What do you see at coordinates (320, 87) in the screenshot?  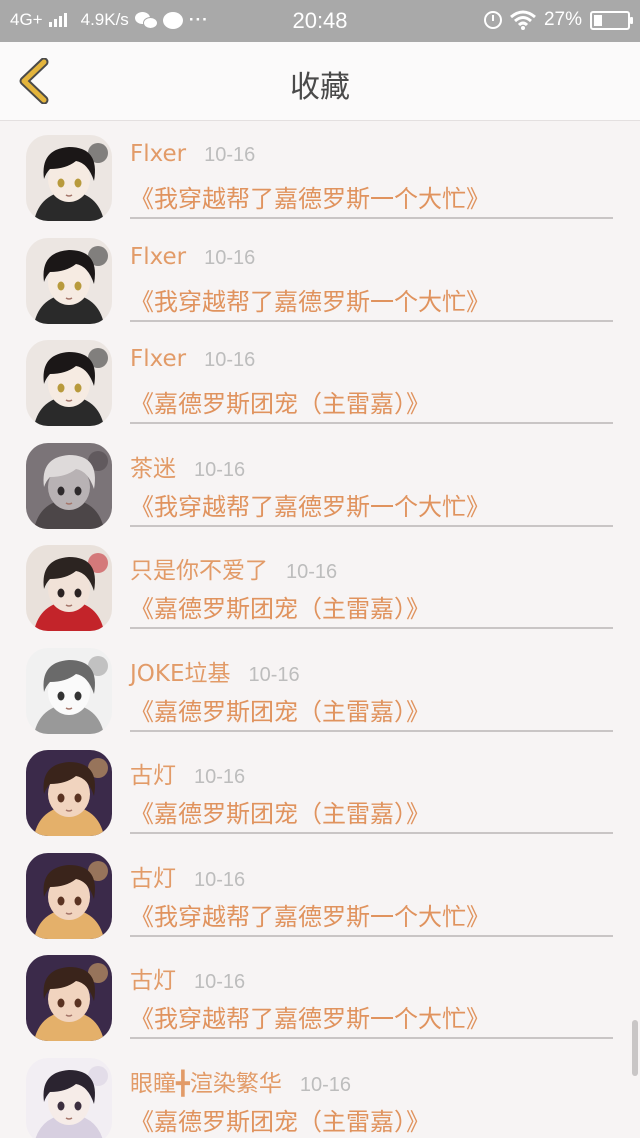 I see `page-title: 收藏` at bounding box center [320, 87].